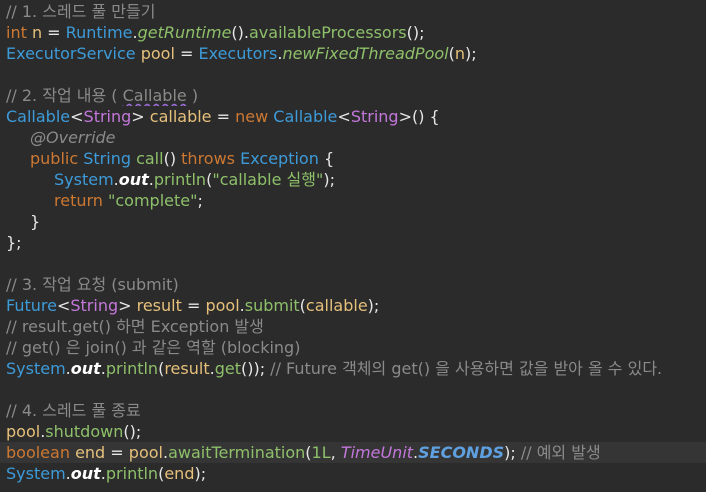 The width and height of the screenshot is (706, 492). Describe the element at coordinates (353, 347) in the screenshot. I see `code-line: // get() 은 join() 과 같은 역할 (blocking)` at that location.